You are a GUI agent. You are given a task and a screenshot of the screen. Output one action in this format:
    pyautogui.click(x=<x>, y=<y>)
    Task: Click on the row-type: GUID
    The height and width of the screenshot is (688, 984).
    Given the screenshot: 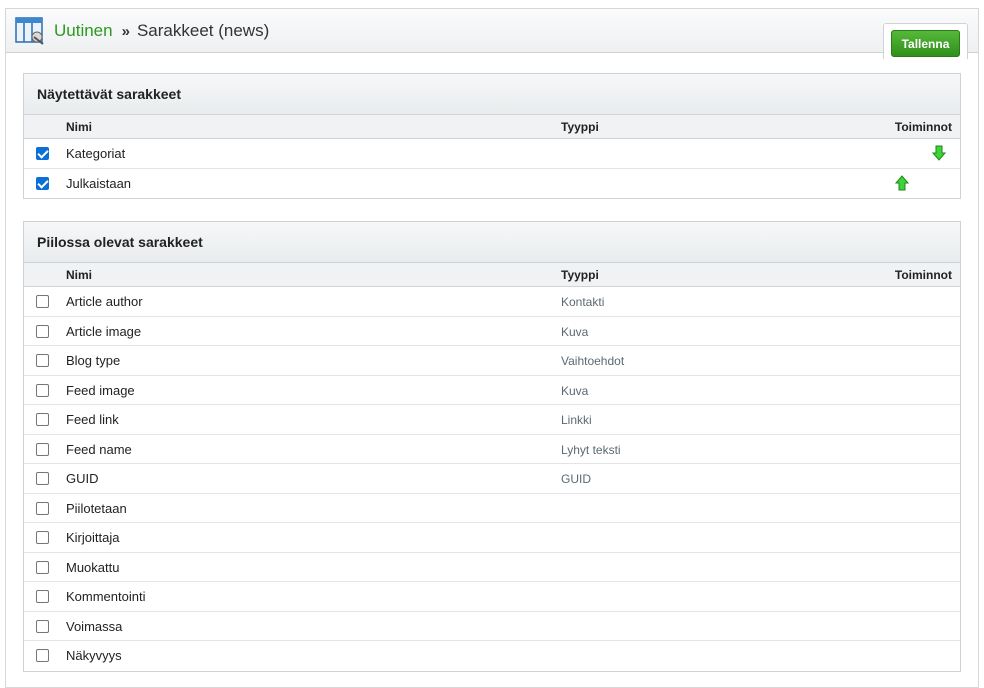 What is the action you would take?
    pyautogui.click(x=576, y=479)
    